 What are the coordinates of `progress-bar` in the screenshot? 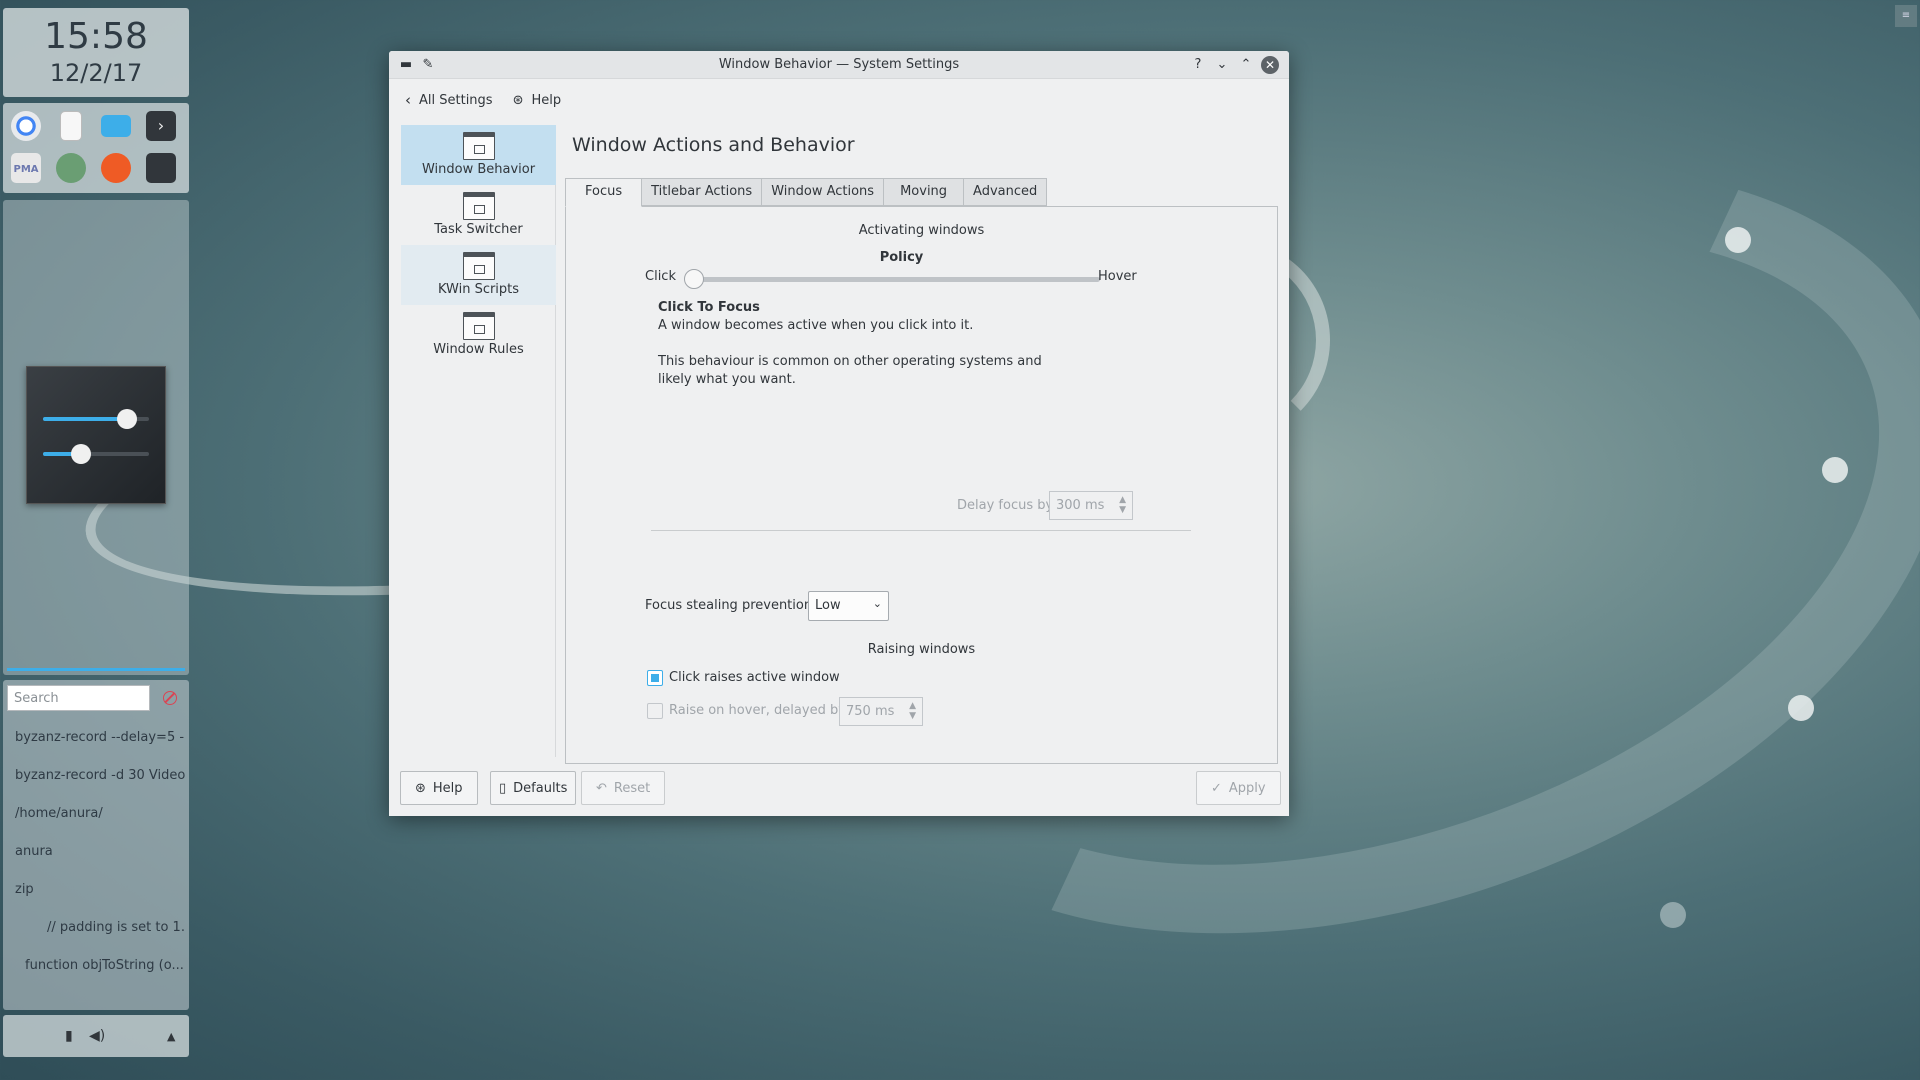 It's located at (96, 669).